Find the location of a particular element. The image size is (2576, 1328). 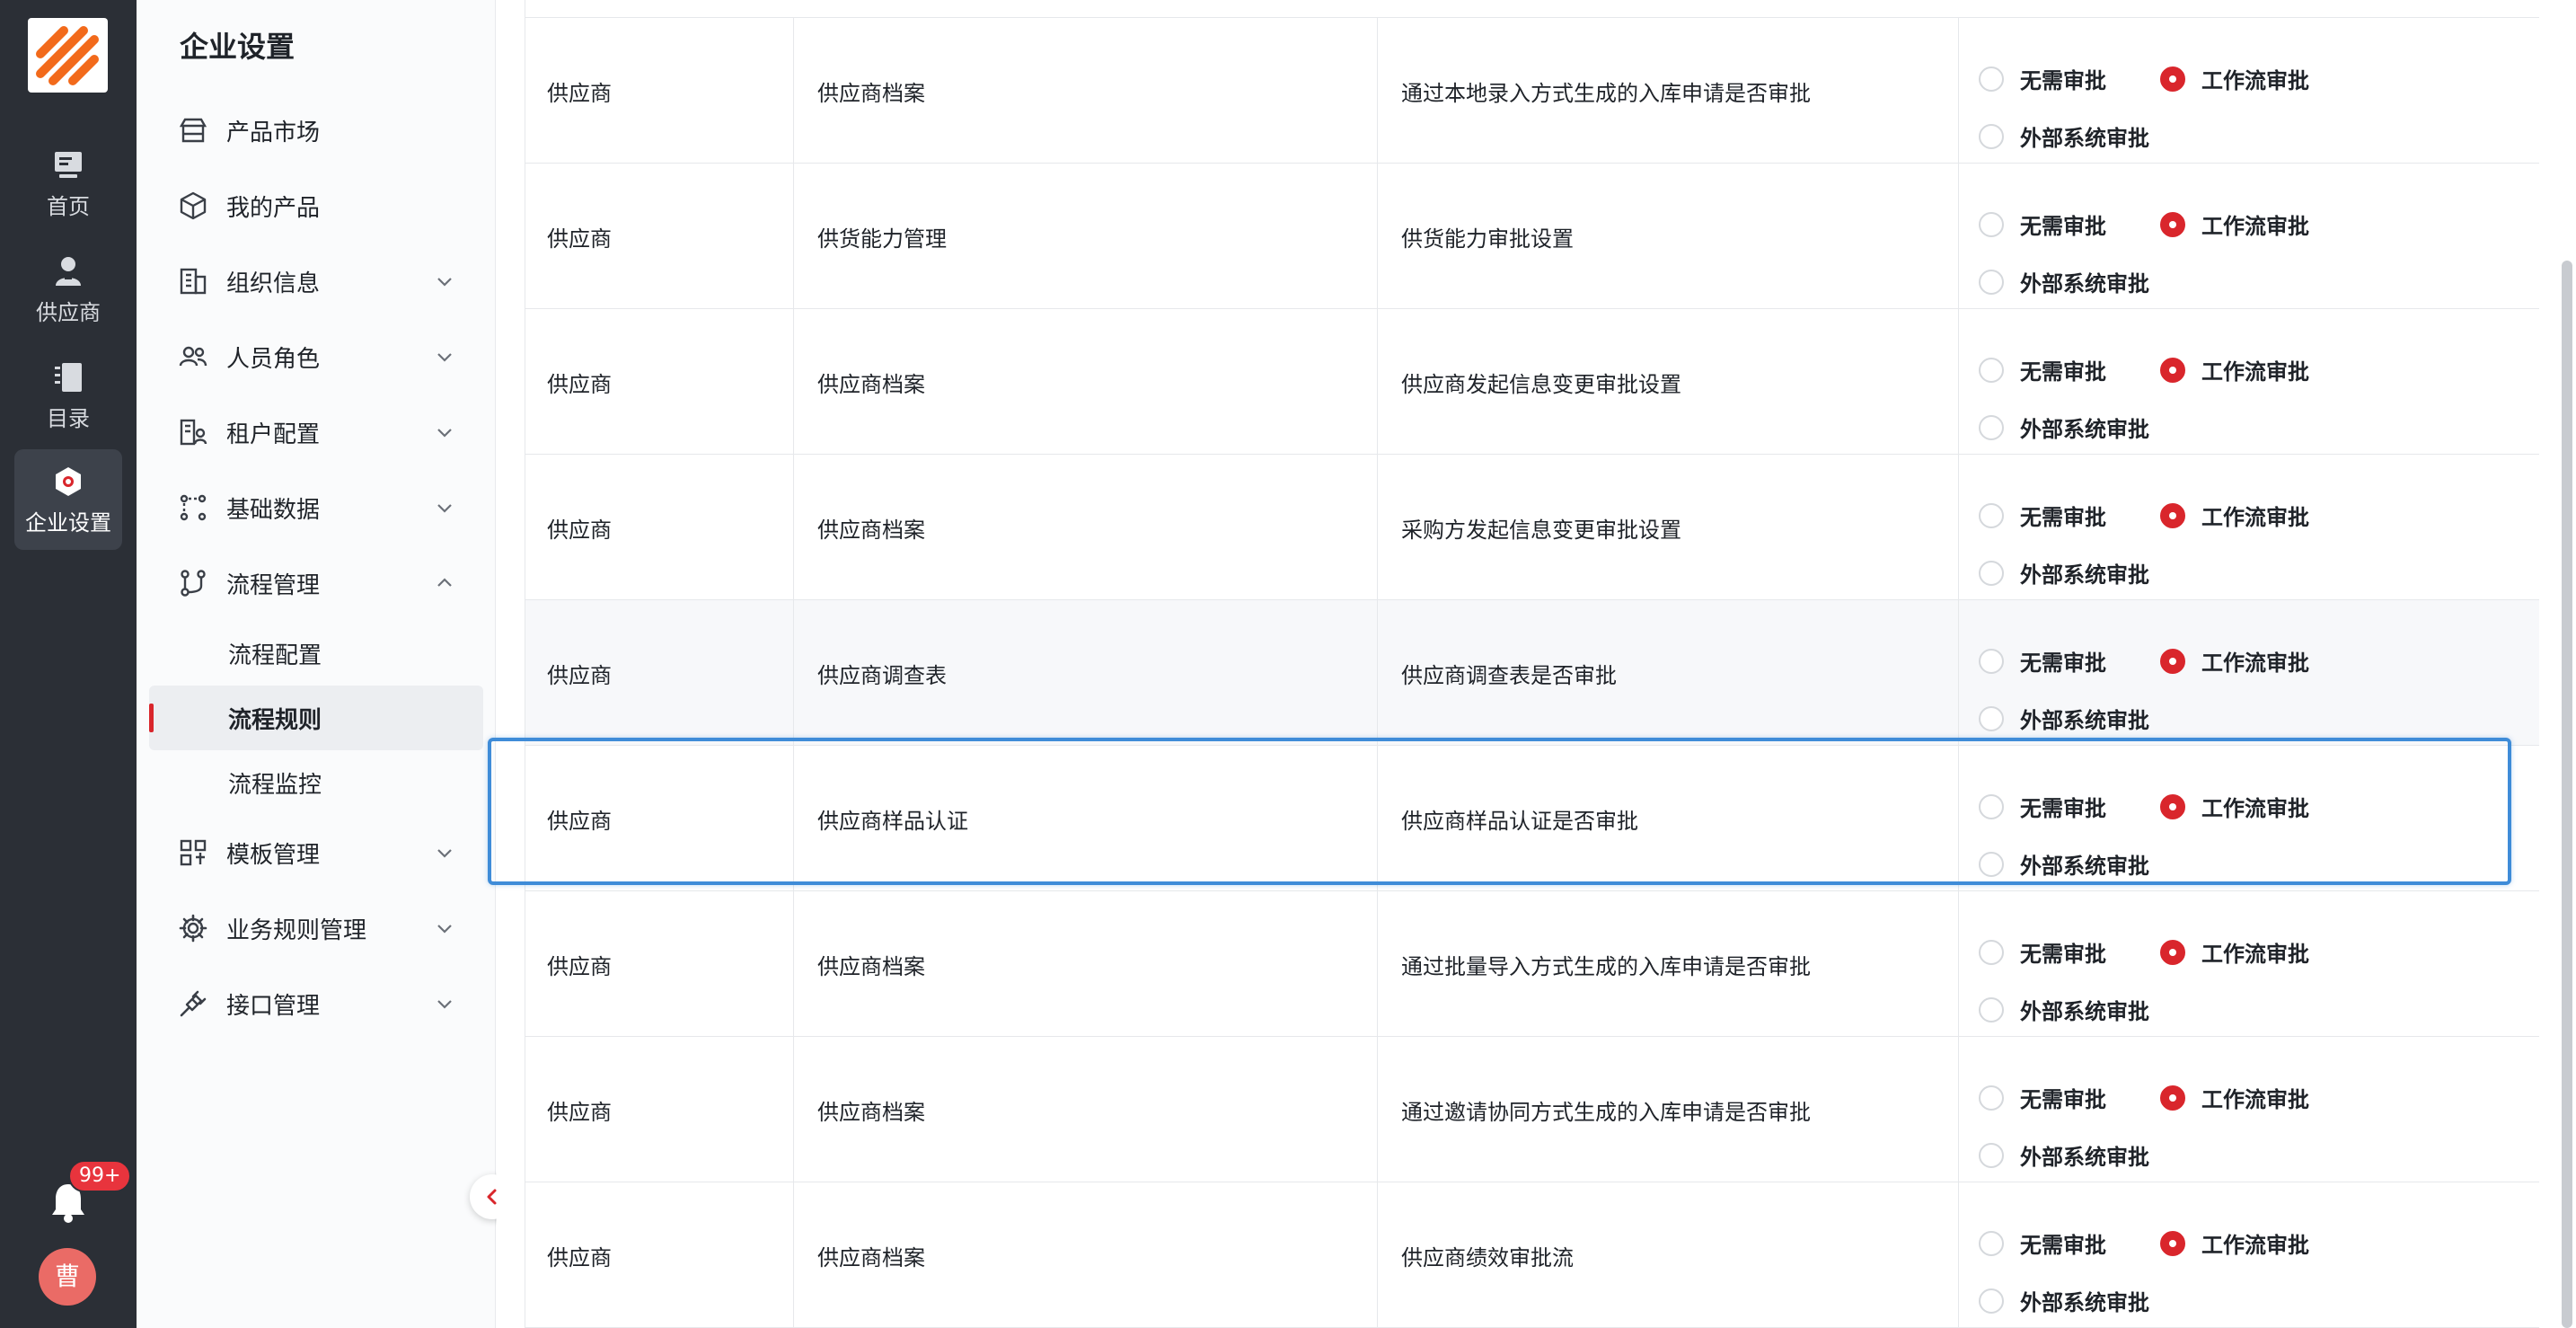

template-icon is located at coordinates (193, 853).